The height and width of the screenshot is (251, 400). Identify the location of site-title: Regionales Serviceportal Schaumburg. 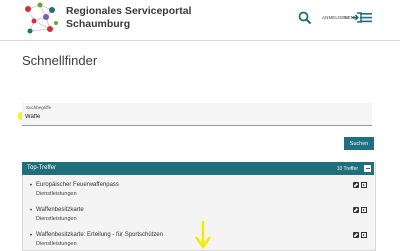
(131, 17).